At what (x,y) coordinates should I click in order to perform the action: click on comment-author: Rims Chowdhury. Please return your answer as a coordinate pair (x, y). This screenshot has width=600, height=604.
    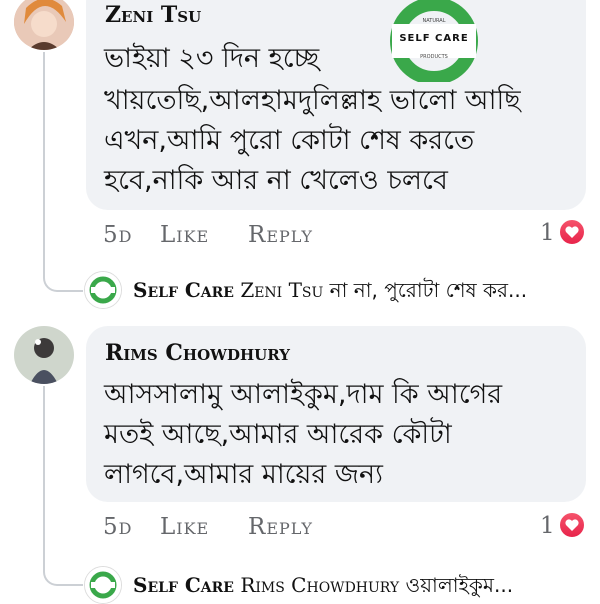
    Looking at the image, I should click on (197, 353).